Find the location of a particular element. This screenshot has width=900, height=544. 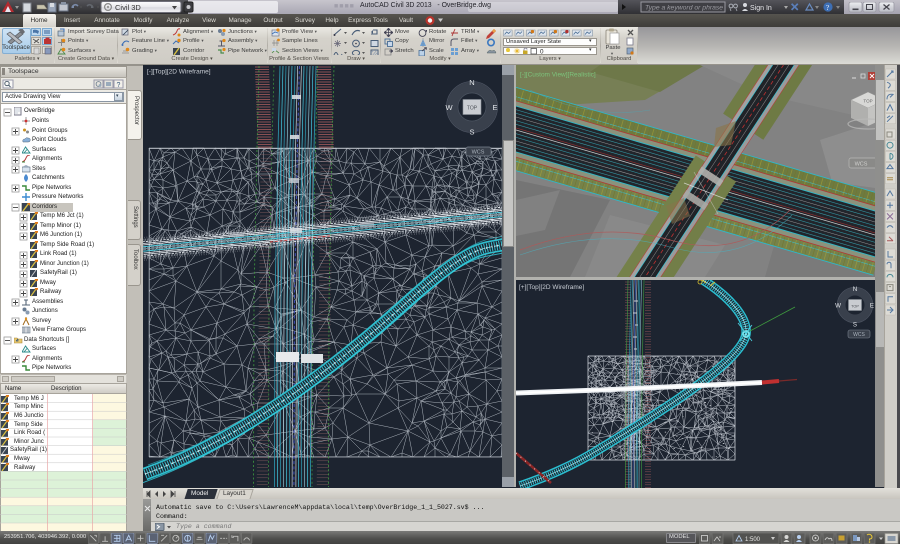

svg-text: [-][Custom View][Realistic] is located at coordinates (558, 75).